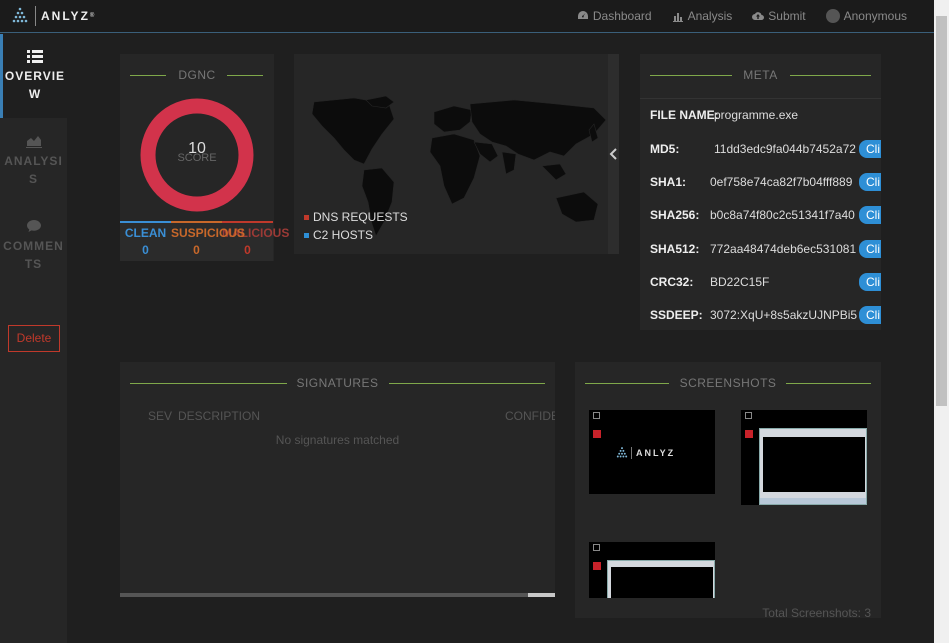 This screenshot has width=949, height=643. I want to click on meta-key: FILE NAME:, so click(684, 115).